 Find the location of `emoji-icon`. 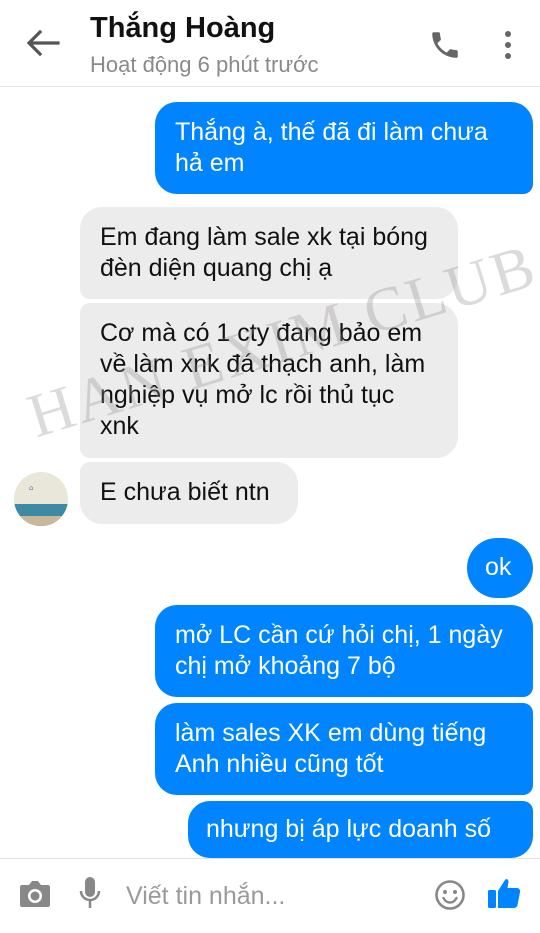

emoji-icon is located at coordinates (450, 895).